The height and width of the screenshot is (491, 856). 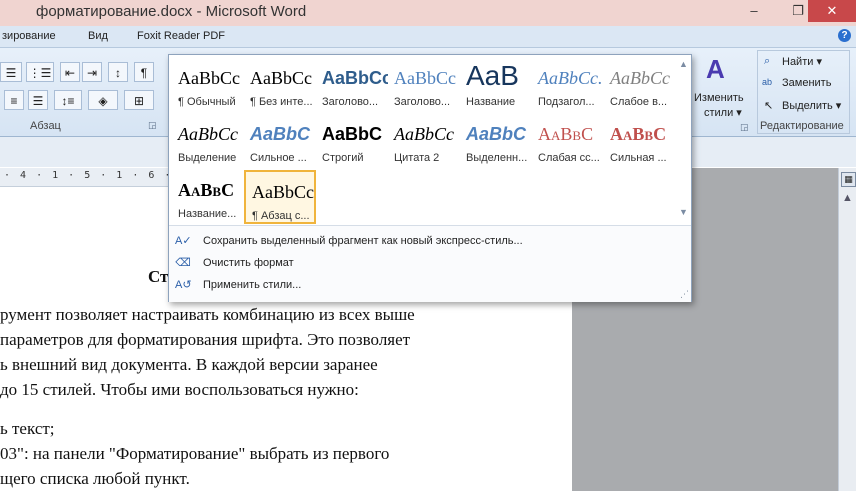 I want to click on find-icon: ⌕, so click(x=767, y=61).